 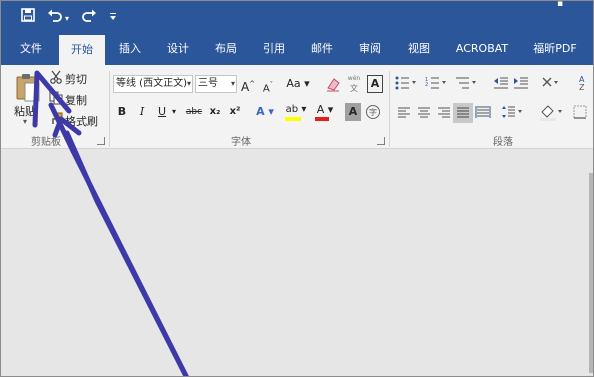 I want to click on bold-button: B, so click(x=122, y=112).